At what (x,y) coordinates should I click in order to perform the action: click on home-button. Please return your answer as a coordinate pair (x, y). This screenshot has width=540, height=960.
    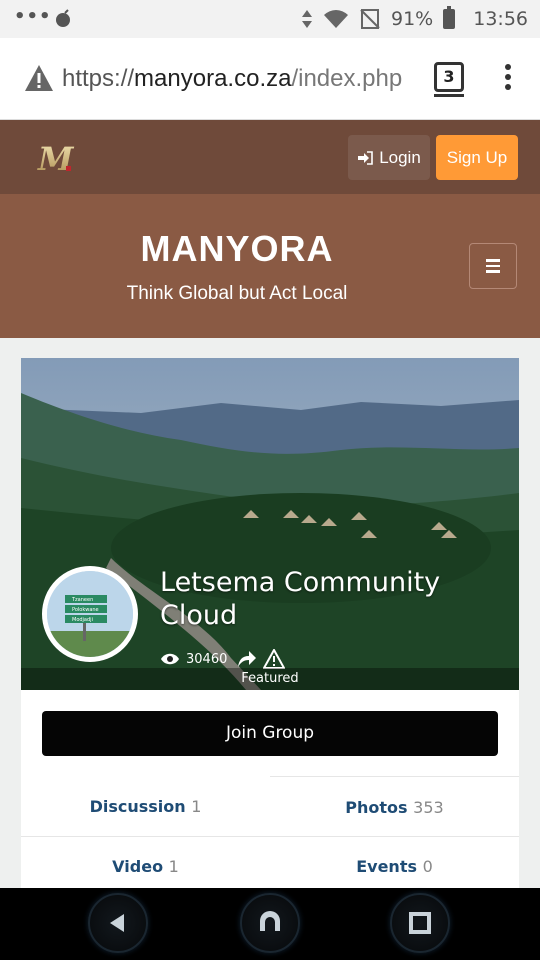
    Looking at the image, I should click on (270, 923).